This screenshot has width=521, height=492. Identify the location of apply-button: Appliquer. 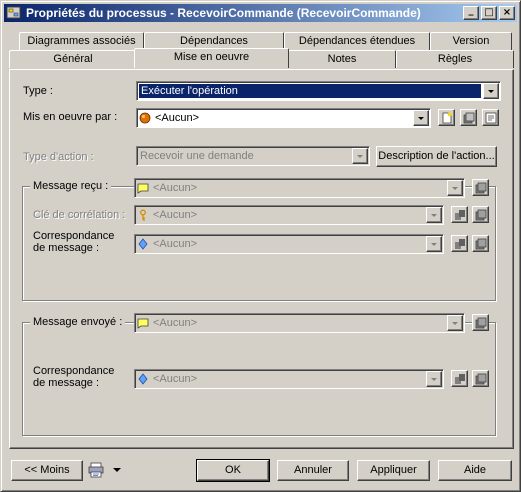
(393, 470).